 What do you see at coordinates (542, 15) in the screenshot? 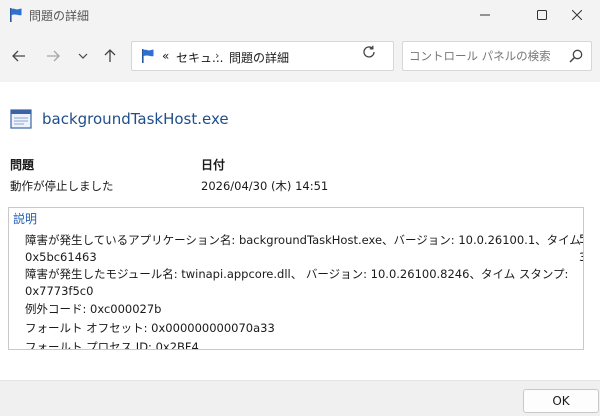
I see `maximize-icon` at bounding box center [542, 15].